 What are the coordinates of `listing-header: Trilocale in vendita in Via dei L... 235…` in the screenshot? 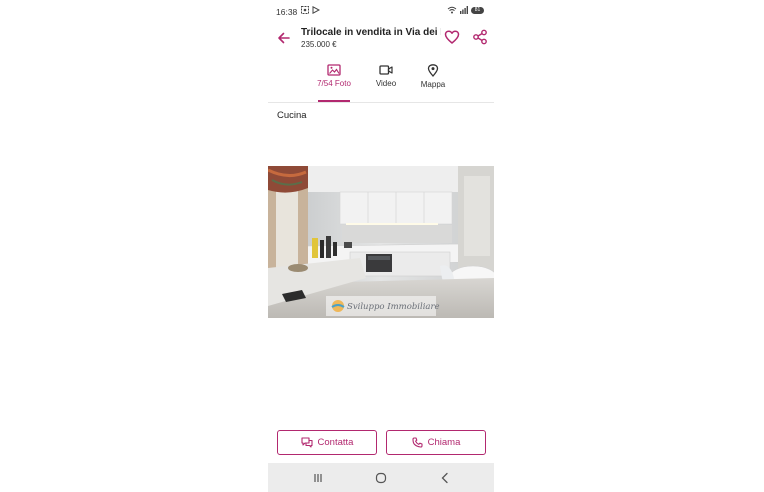 It's located at (381, 39).